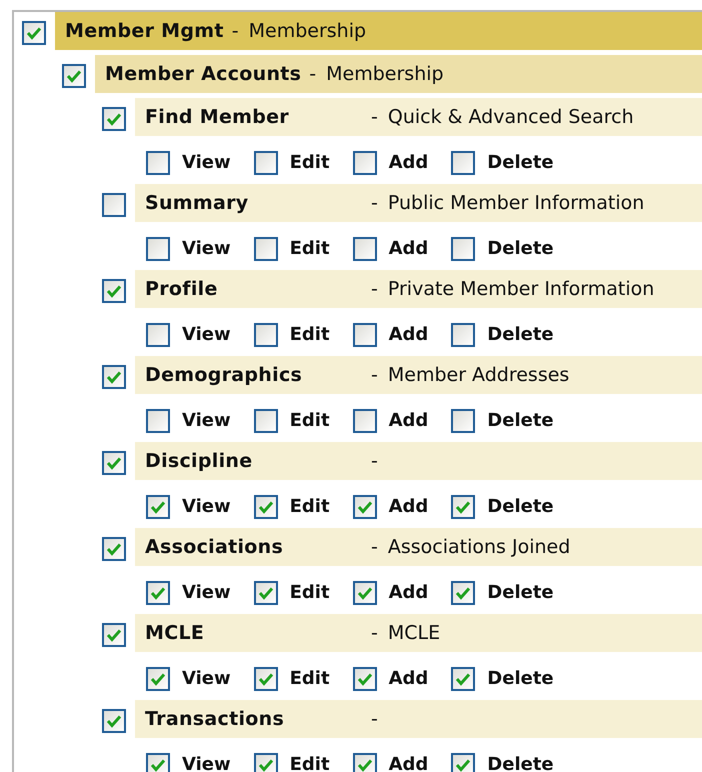  What do you see at coordinates (175, 633) in the screenshot?
I see `item-title: MCLE` at bounding box center [175, 633].